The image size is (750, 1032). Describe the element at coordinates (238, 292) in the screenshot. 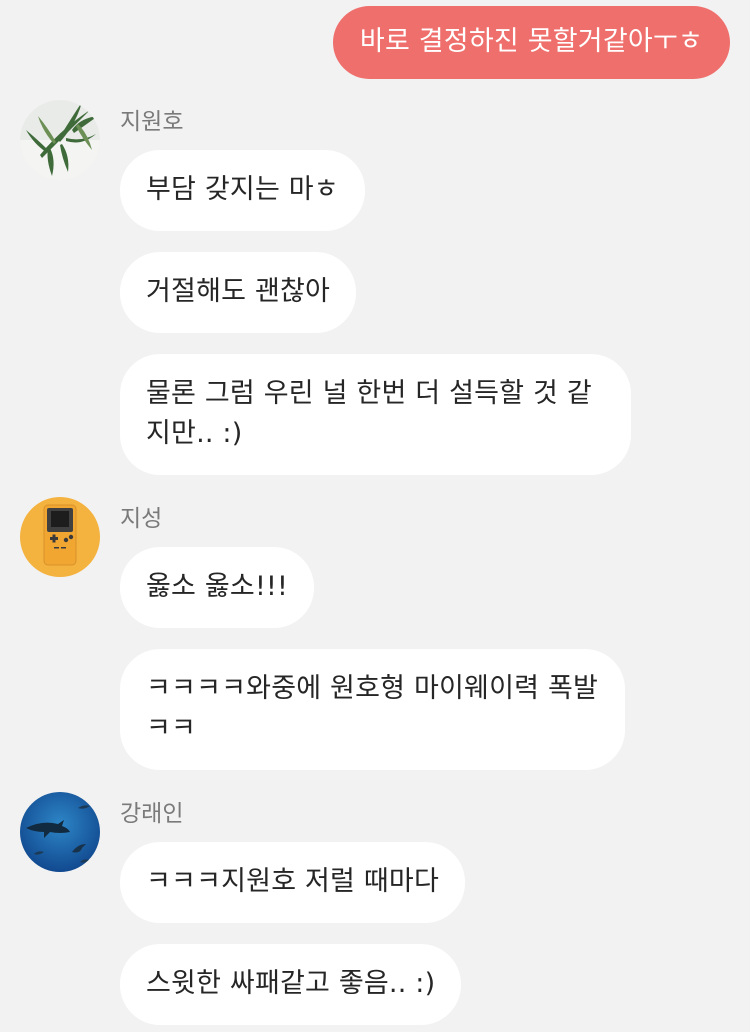

I see `incoming-message-bubble: 거절해도 괜찮아` at that location.